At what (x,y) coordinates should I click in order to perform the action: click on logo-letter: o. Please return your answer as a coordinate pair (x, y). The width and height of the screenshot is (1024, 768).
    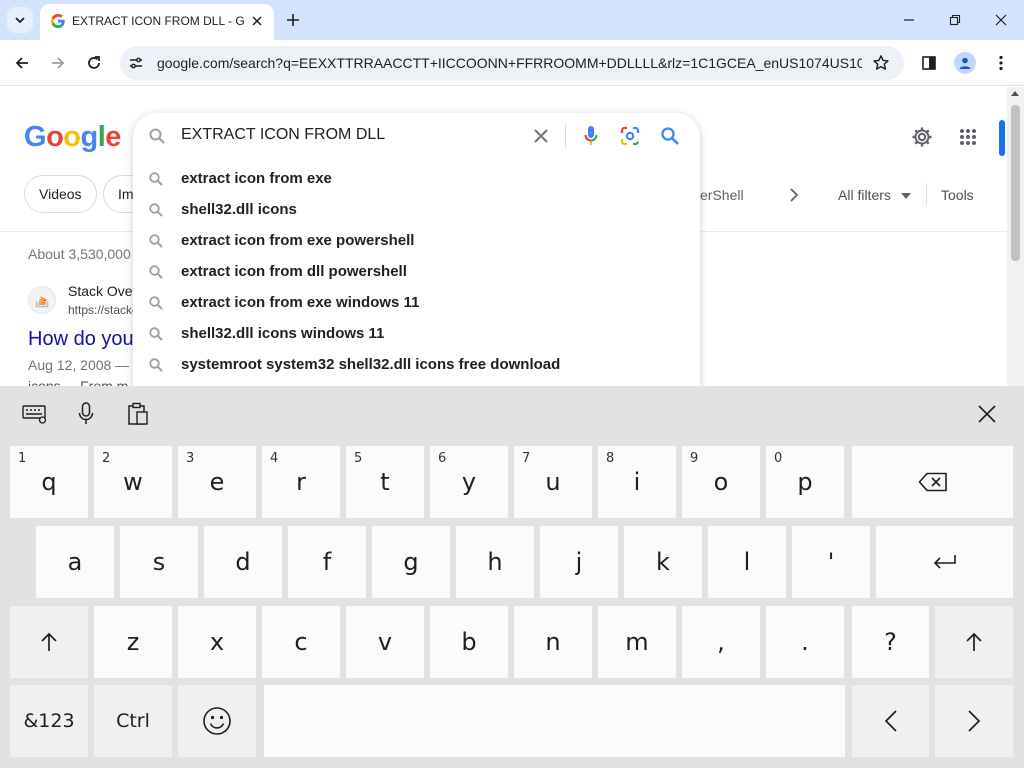
    Looking at the image, I should click on (55, 137).